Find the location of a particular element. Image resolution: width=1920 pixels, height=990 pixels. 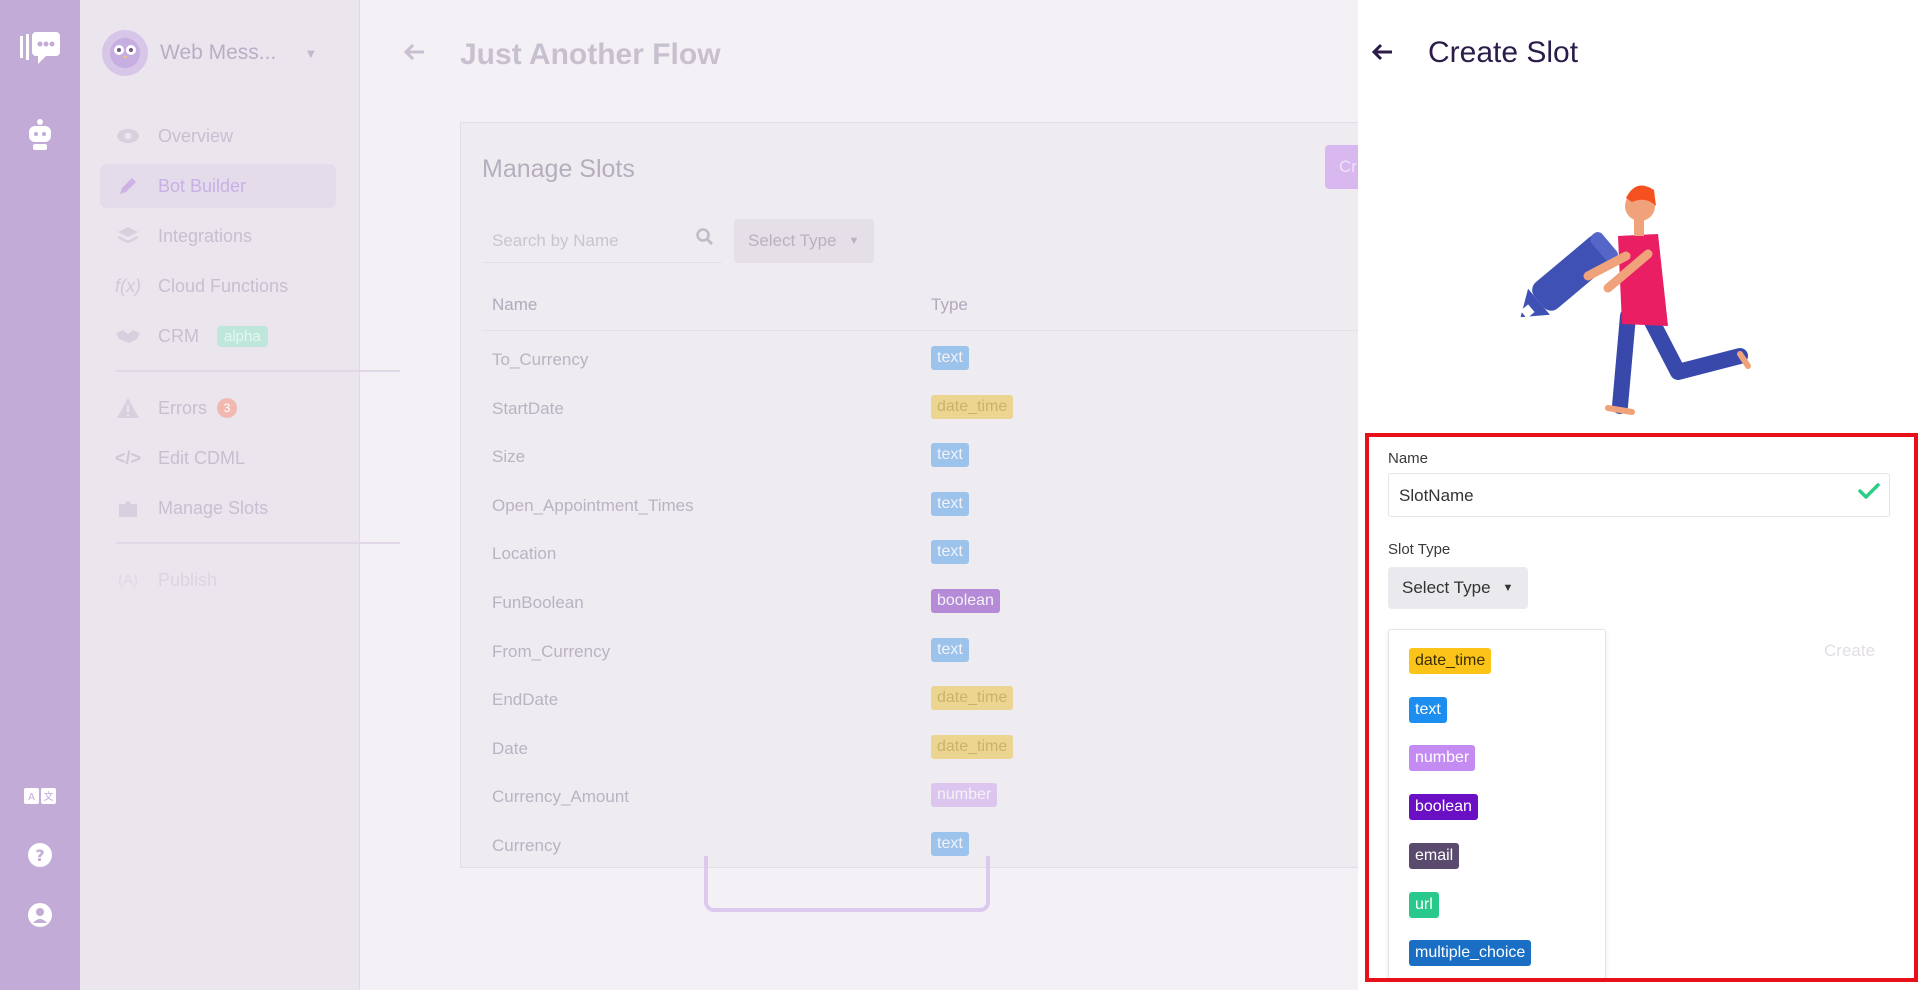

table-row: Location text is located at coordinates (910, 554).